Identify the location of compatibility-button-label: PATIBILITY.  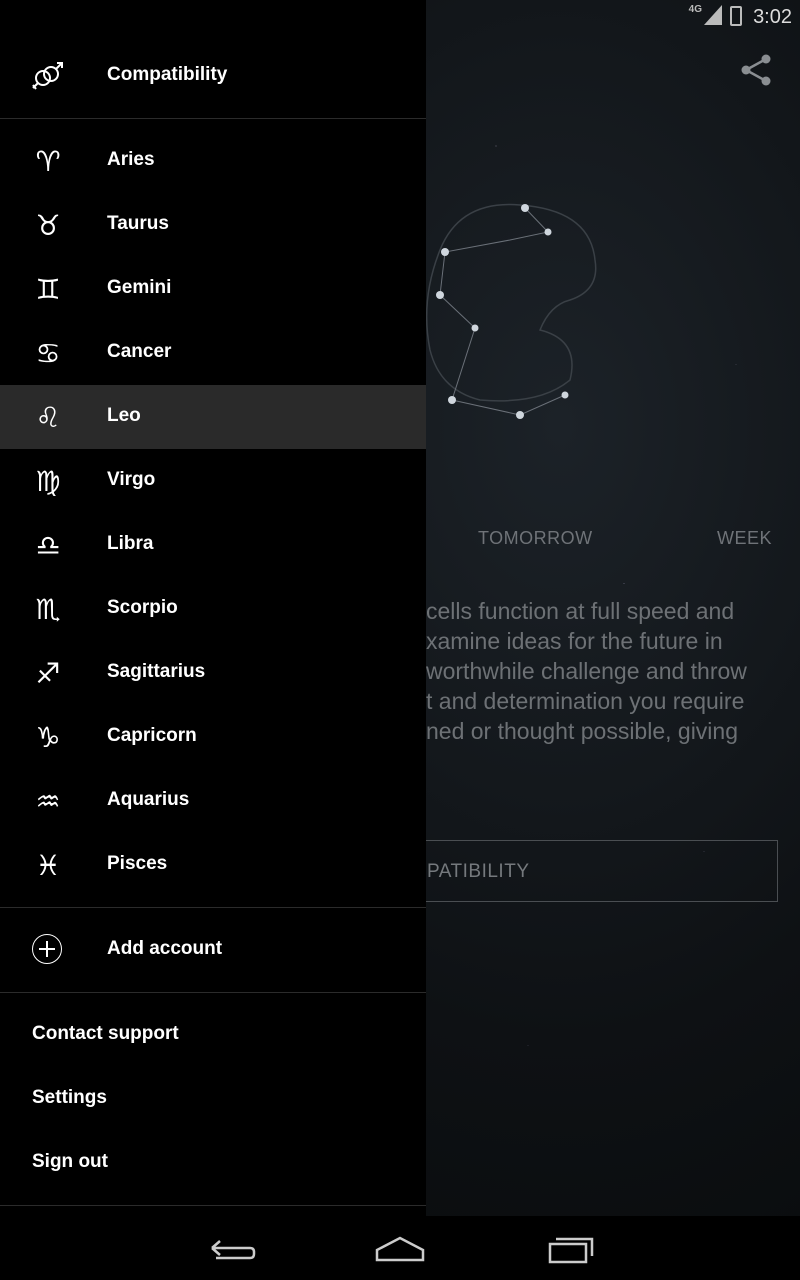
(478, 871).